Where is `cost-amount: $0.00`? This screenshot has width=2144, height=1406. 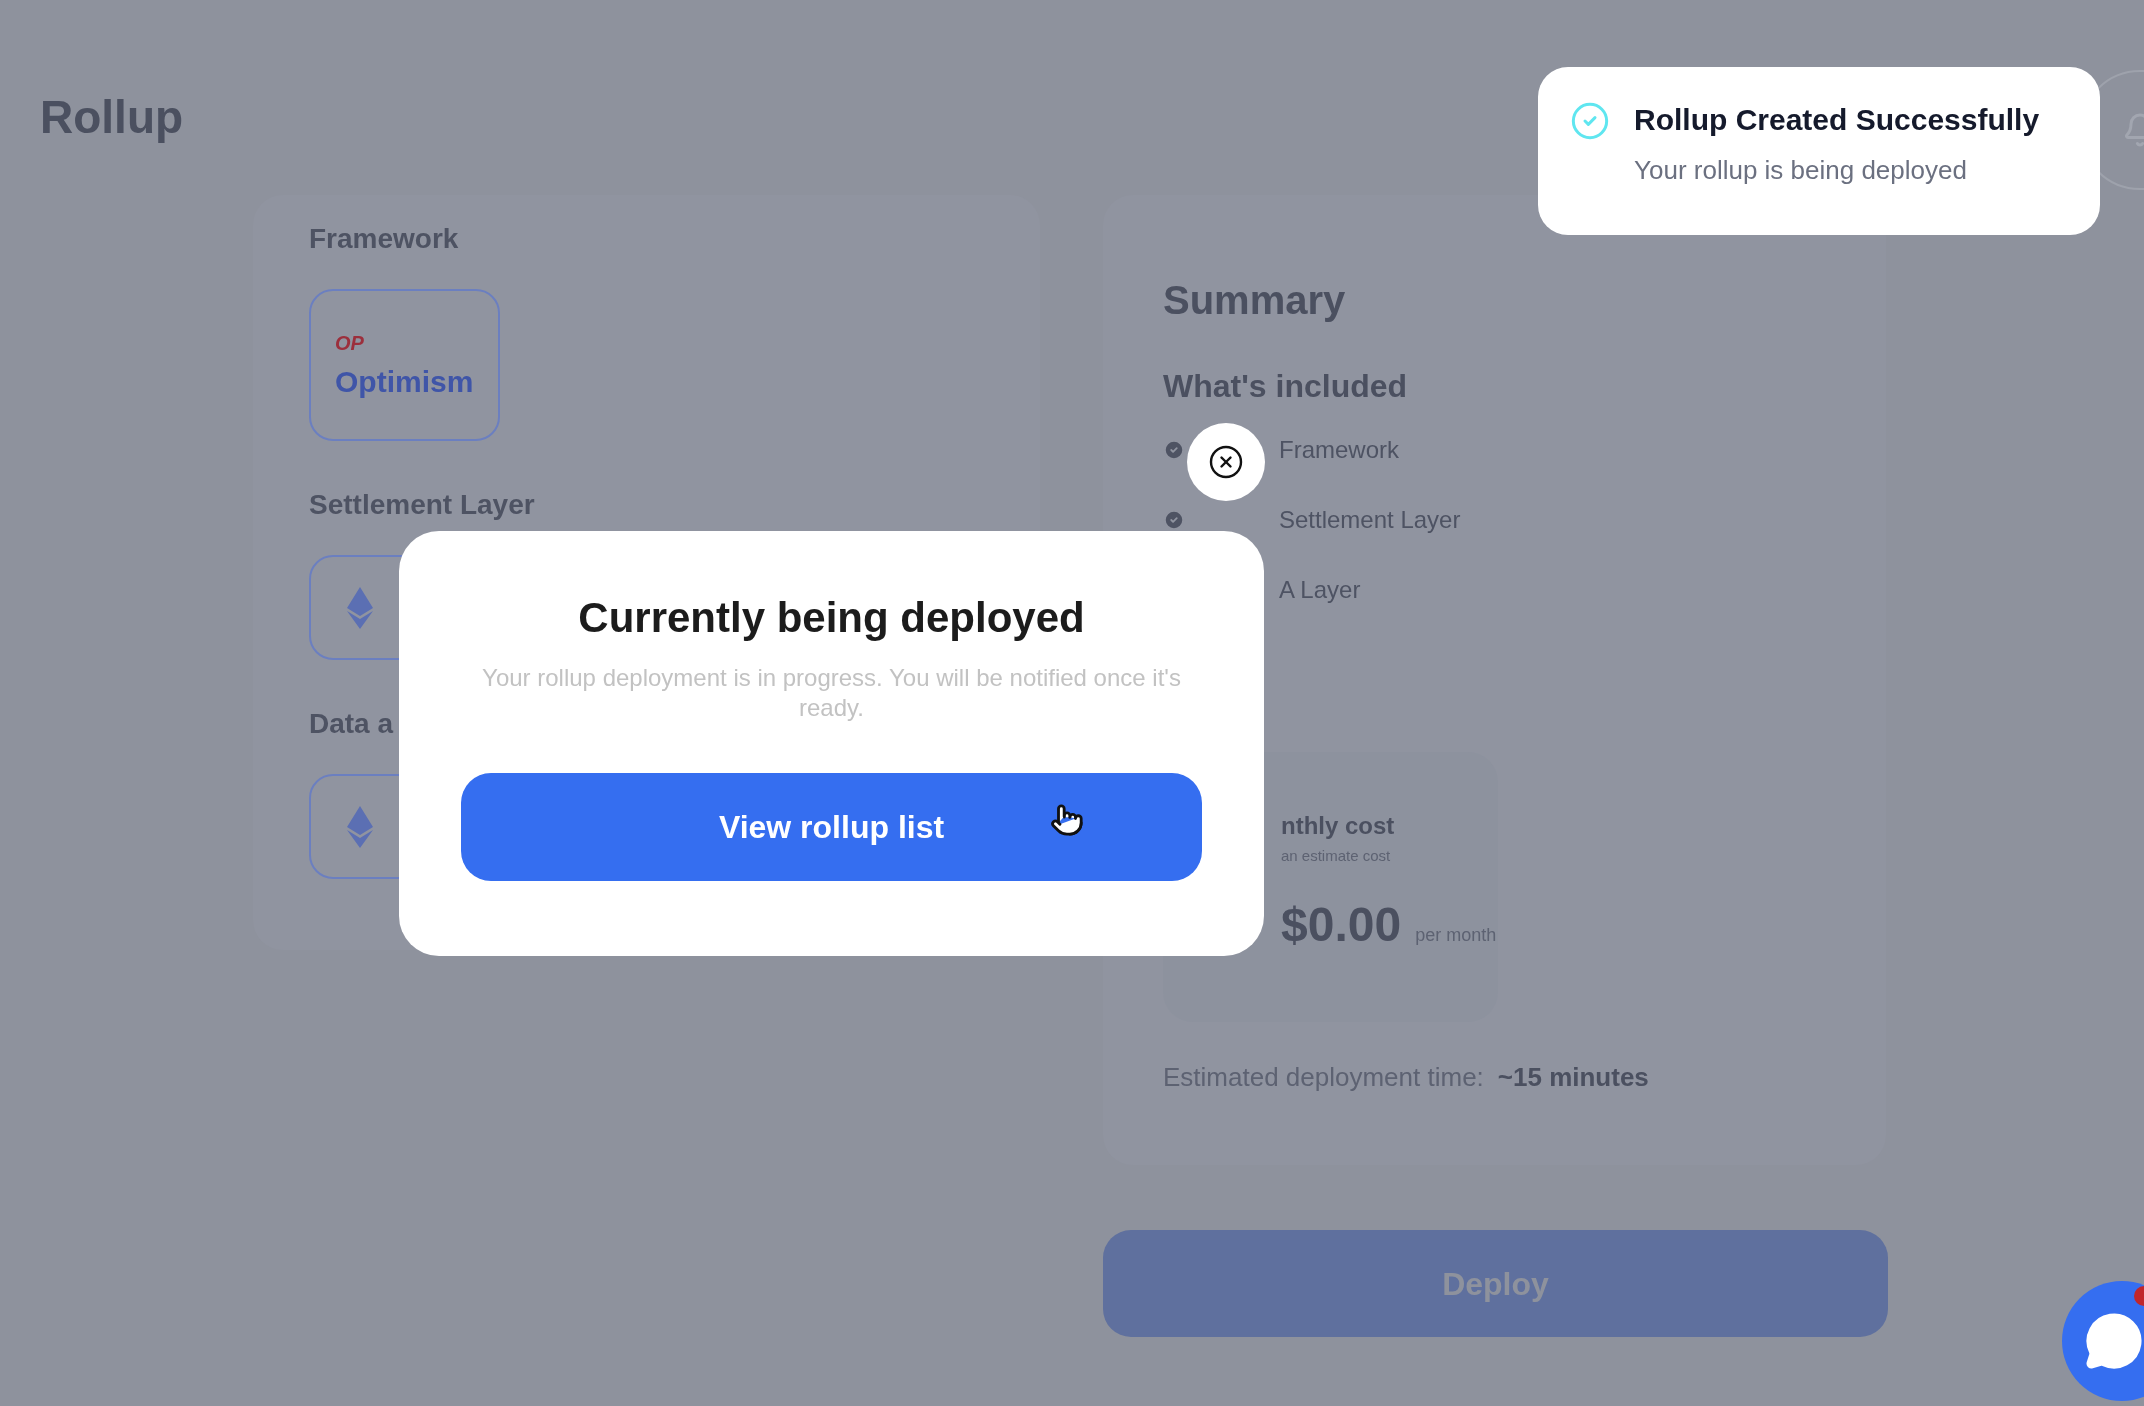
cost-amount: $0.00 is located at coordinates (1341, 925).